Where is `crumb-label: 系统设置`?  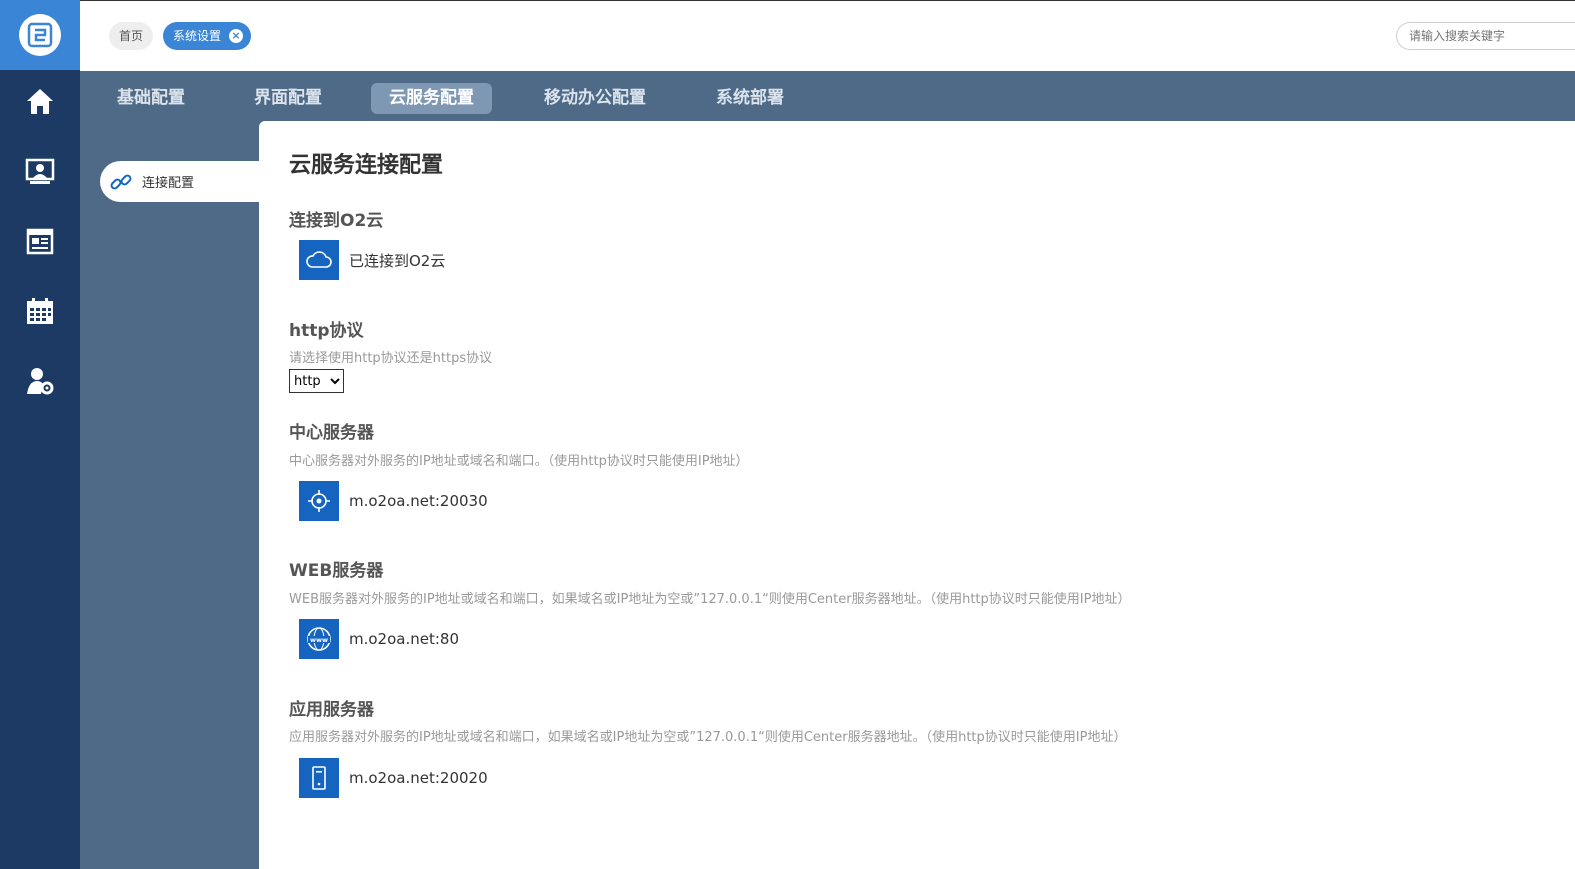
crumb-label: 系统设置 is located at coordinates (197, 36).